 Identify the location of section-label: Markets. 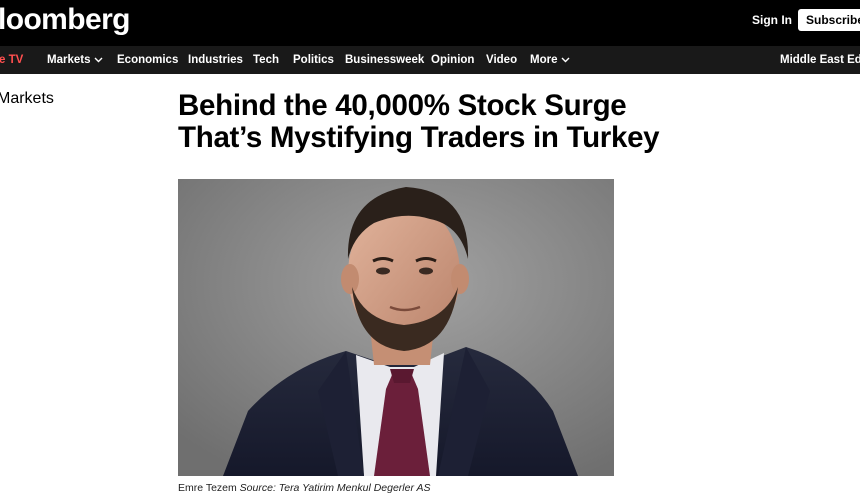
(27, 99).